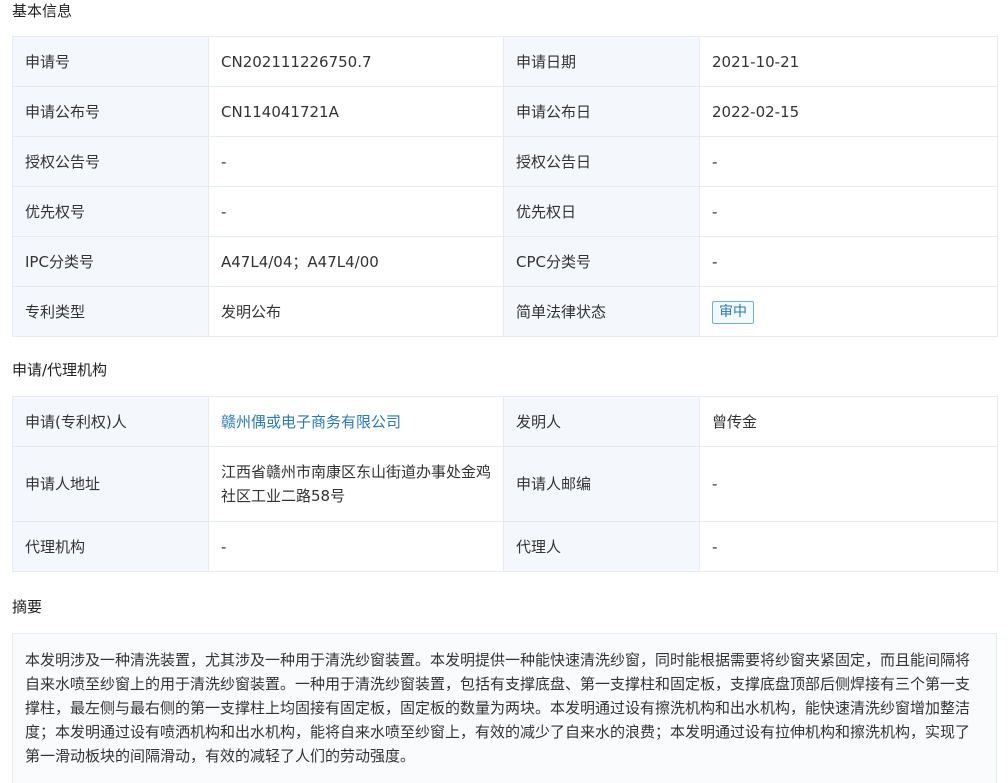 This screenshot has width=1008, height=783. Describe the element at coordinates (311, 422) in the screenshot. I see `applicant-link: 赣州偶或电子商务有限公司` at that location.